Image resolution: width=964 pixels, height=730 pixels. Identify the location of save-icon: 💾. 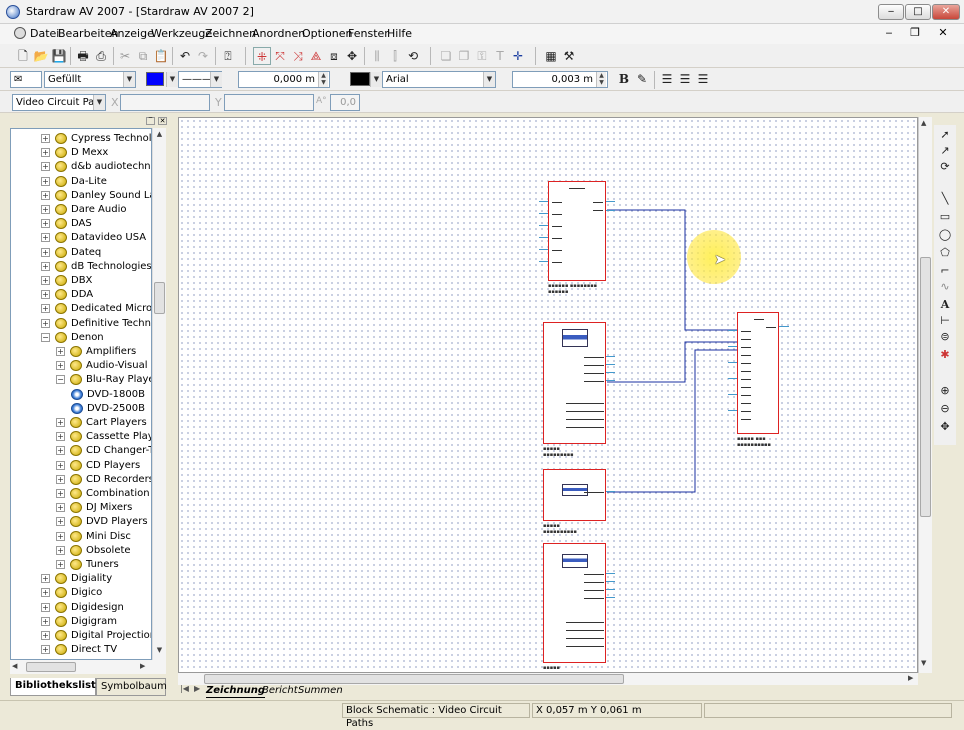
(59, 56).